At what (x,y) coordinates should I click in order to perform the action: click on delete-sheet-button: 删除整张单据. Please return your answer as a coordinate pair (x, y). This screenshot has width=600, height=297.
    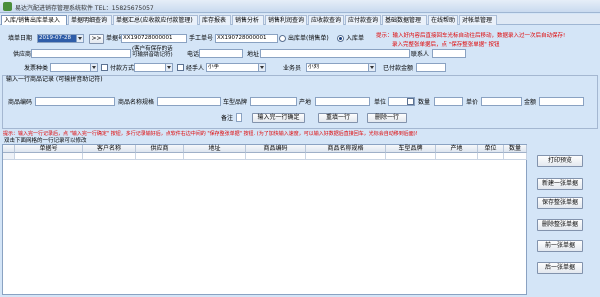
    Looking at the image, I should click on (560, 225).